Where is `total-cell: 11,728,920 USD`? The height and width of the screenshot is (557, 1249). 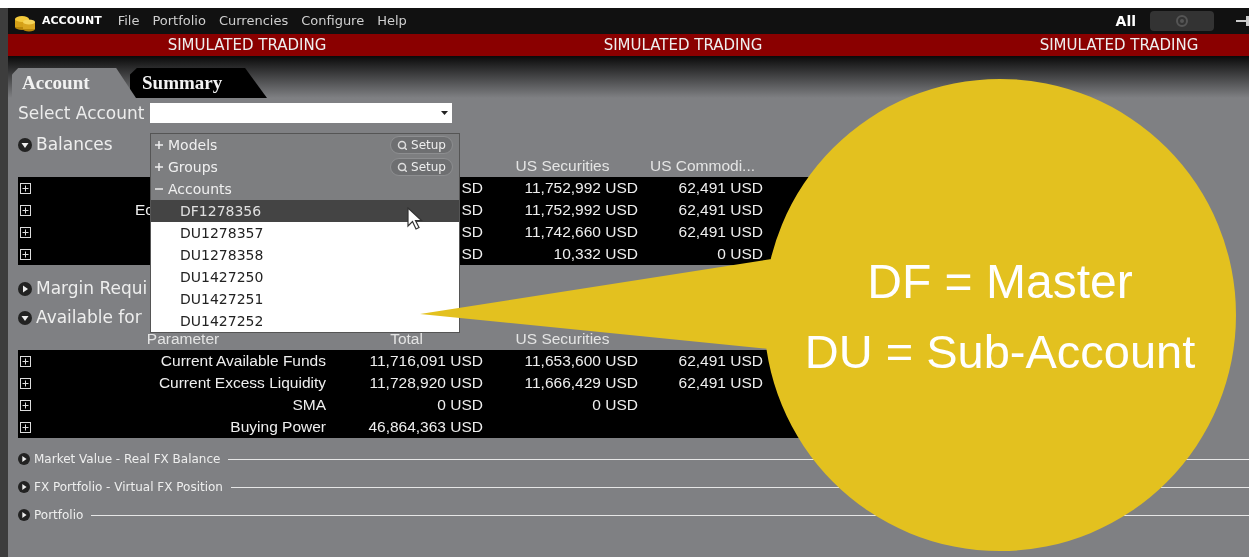
total-cell: 11,728,920 USD is located at coordinates (426, 382).